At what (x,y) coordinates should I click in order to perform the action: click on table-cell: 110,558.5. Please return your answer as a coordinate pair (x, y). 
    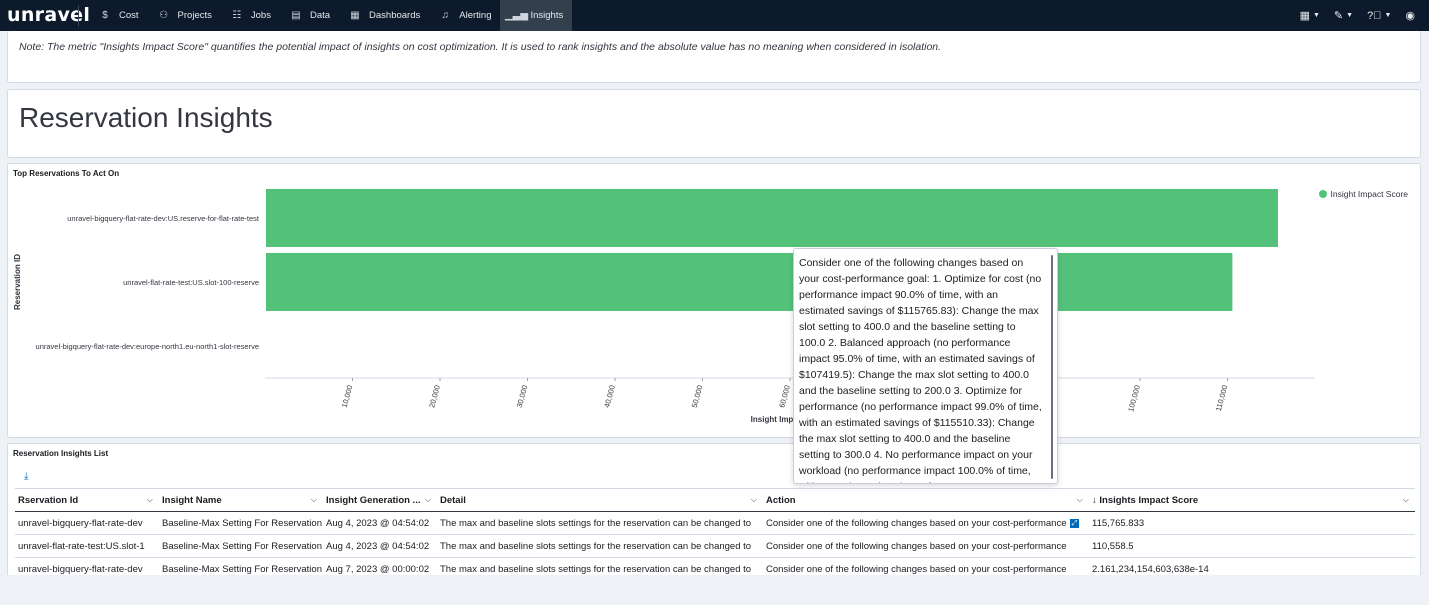
    Looking at the image, I should click on (1252, 546).